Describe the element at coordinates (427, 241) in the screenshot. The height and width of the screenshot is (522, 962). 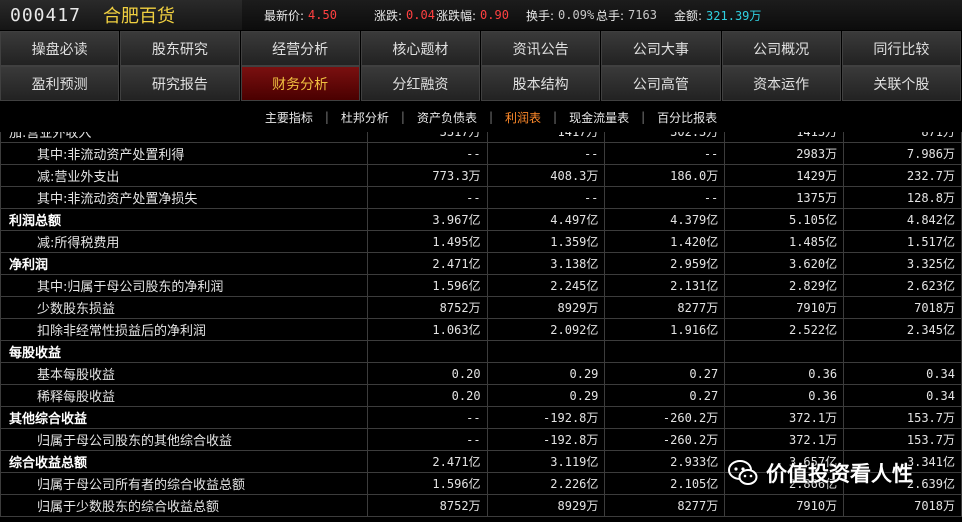
I see `row-value: 1.495亿` at that location.